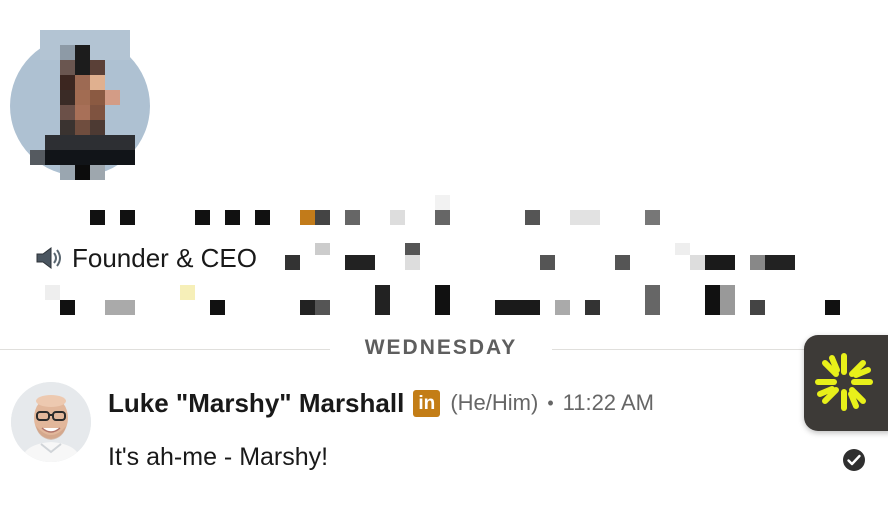  What do you see at coordinates (444, 210) in the screenshot?
I see `censored-name-row` at bounding box center [444, 210].